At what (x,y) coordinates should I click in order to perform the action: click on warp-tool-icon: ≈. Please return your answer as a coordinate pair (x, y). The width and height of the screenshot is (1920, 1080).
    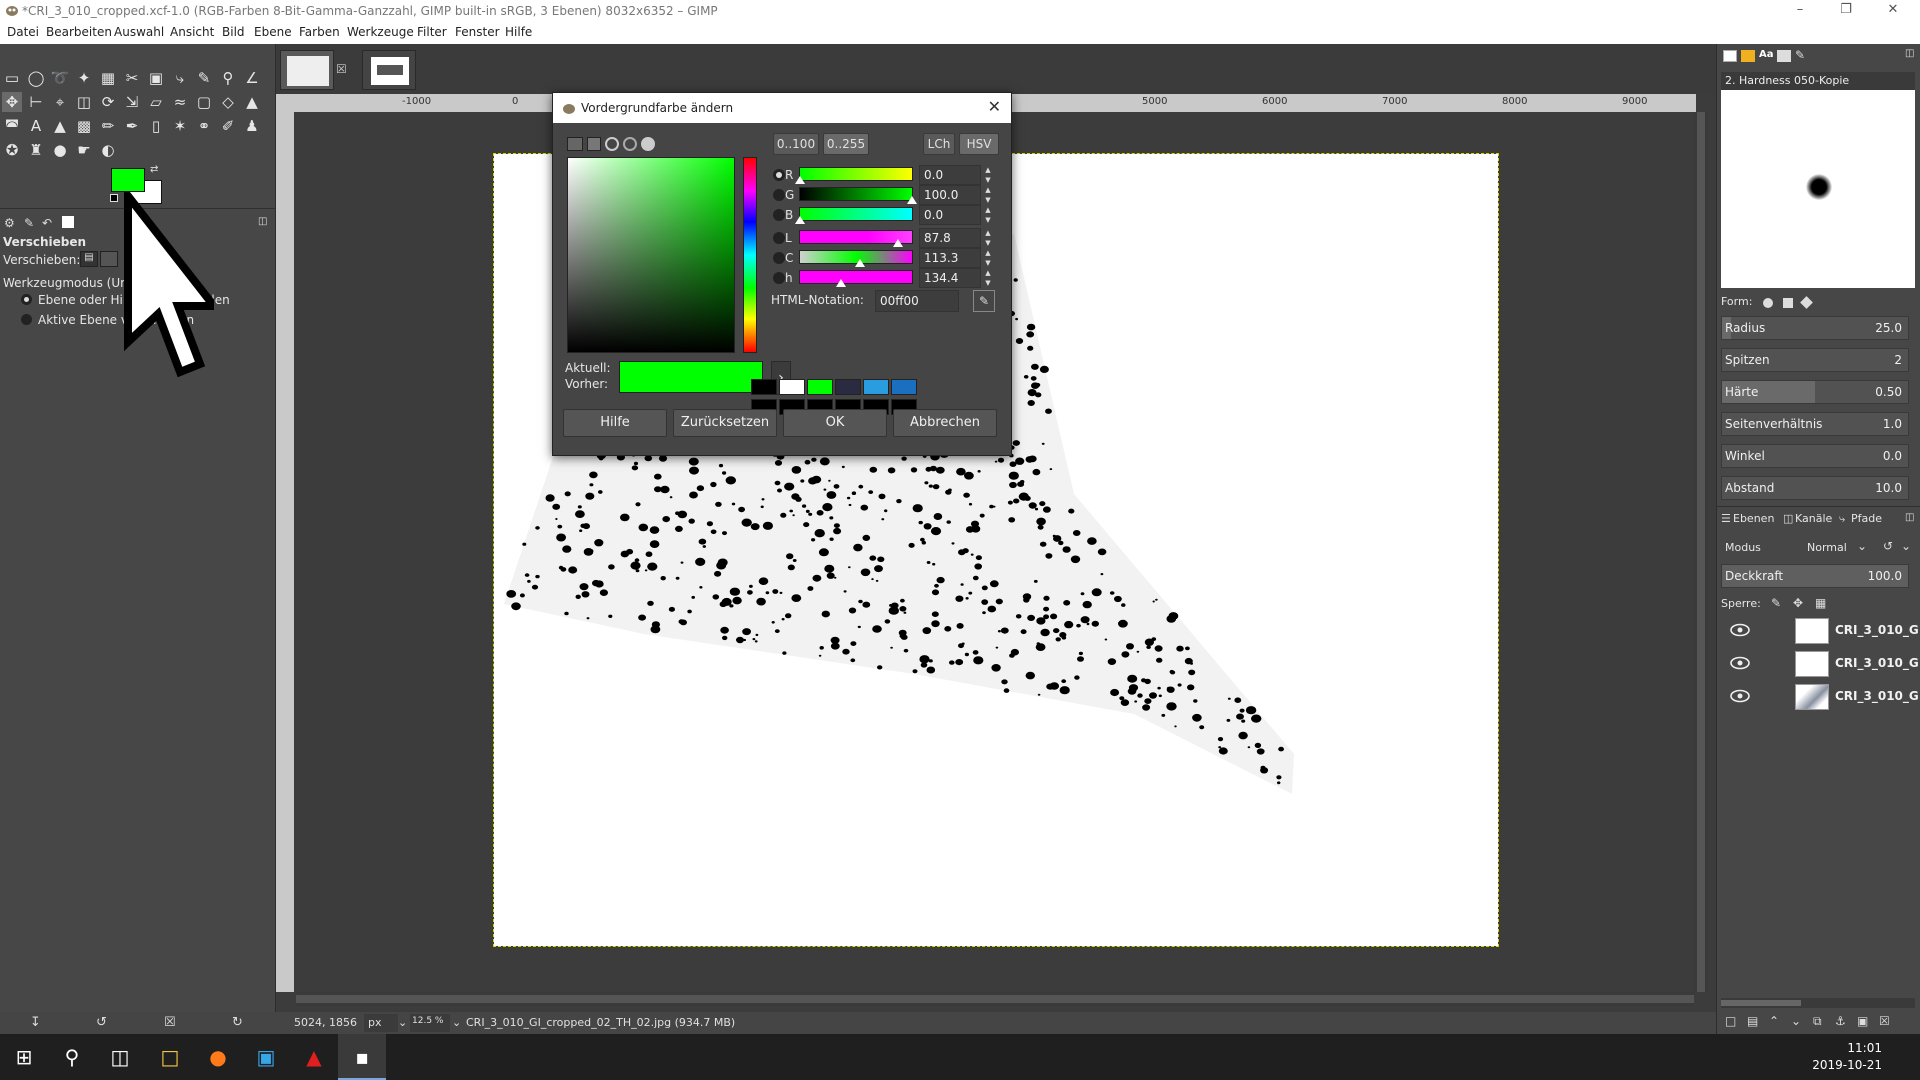
    Looking at the image, I should click on (180, 102).